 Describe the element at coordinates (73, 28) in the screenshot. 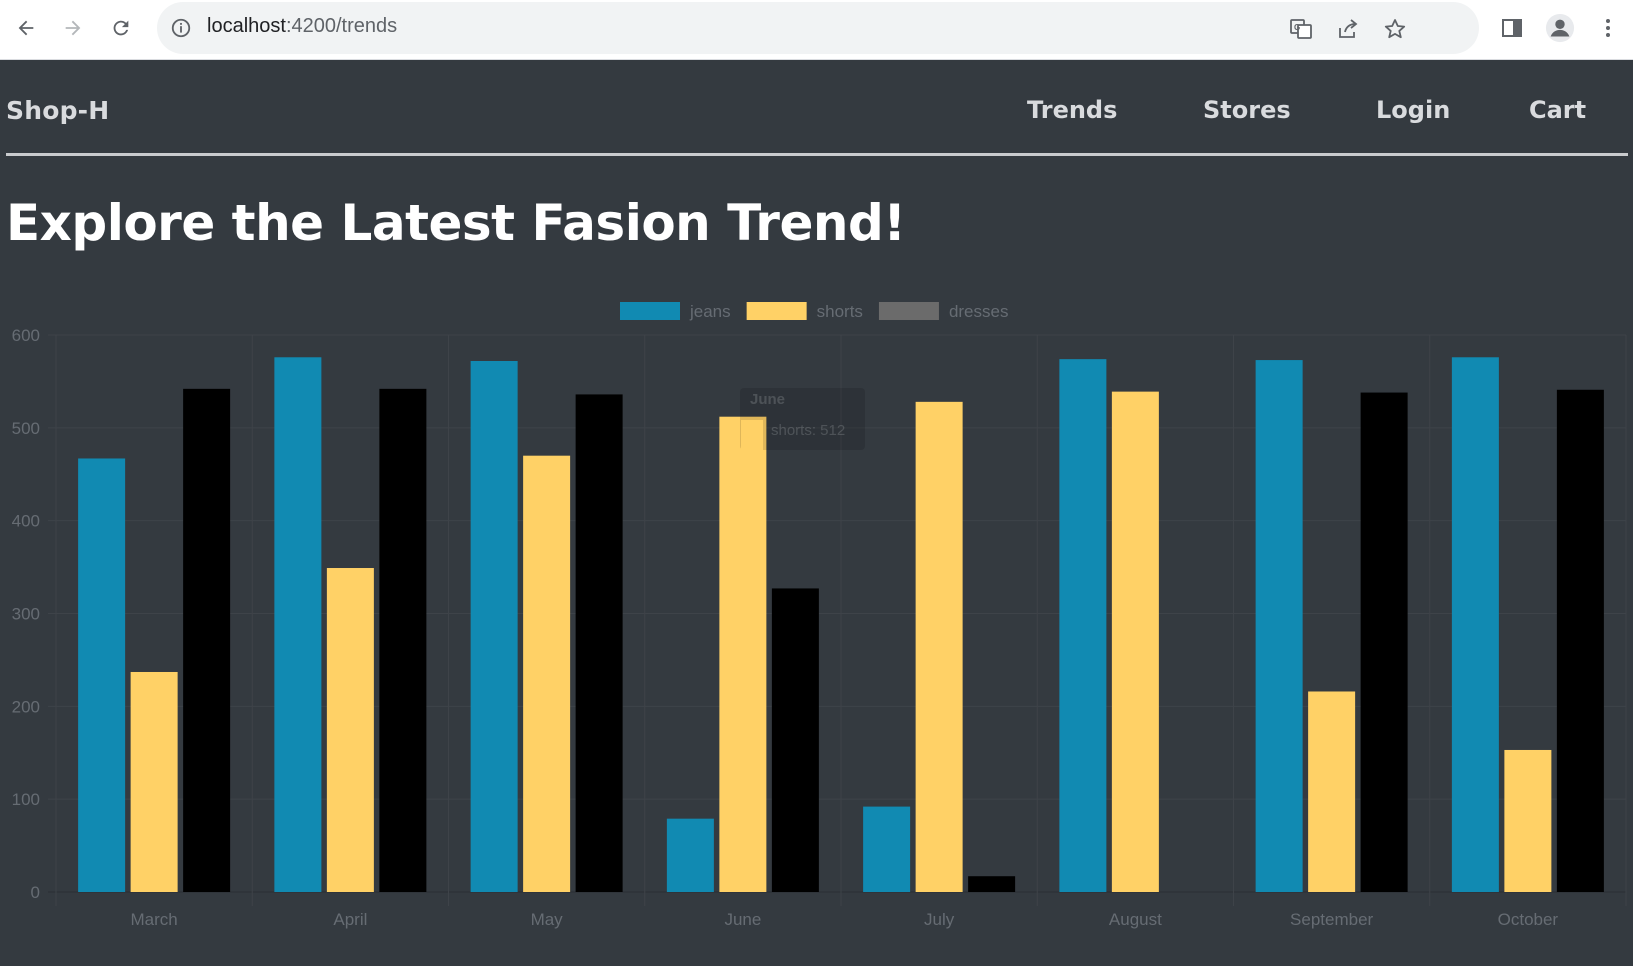

I see `forward-arrow-icon` at that location.